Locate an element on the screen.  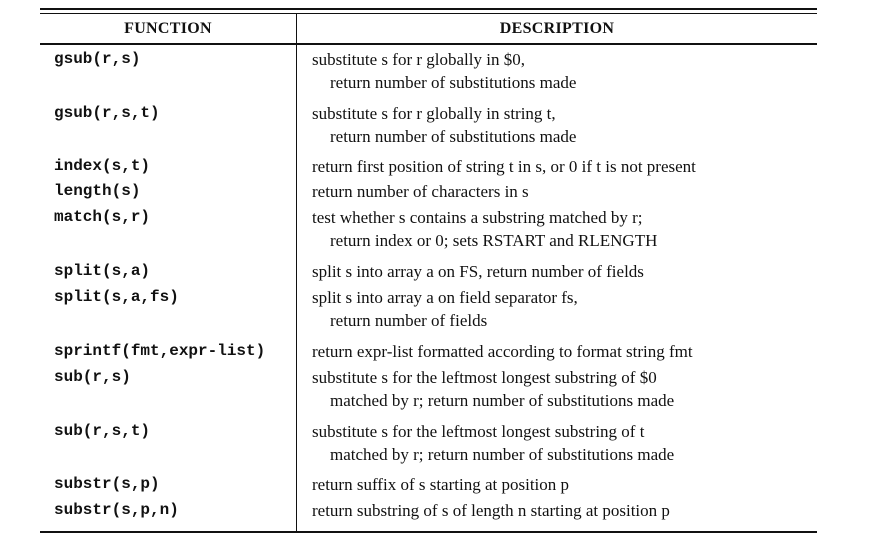
function-description: return number of characters in s is located at coordinates (420, 191).